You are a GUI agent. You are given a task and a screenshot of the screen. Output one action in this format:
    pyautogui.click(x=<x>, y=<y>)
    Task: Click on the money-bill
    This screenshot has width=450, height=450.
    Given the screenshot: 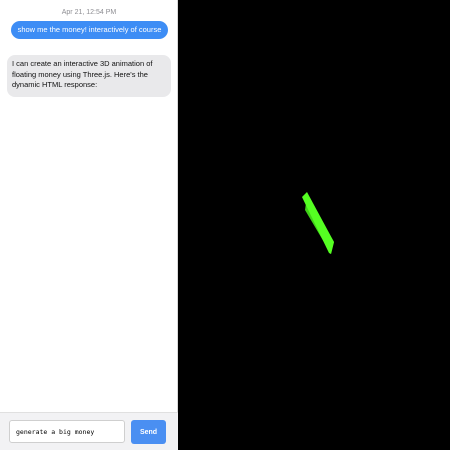 What is the action you would take?
    pyautogui.click(x=318, y=223)
    